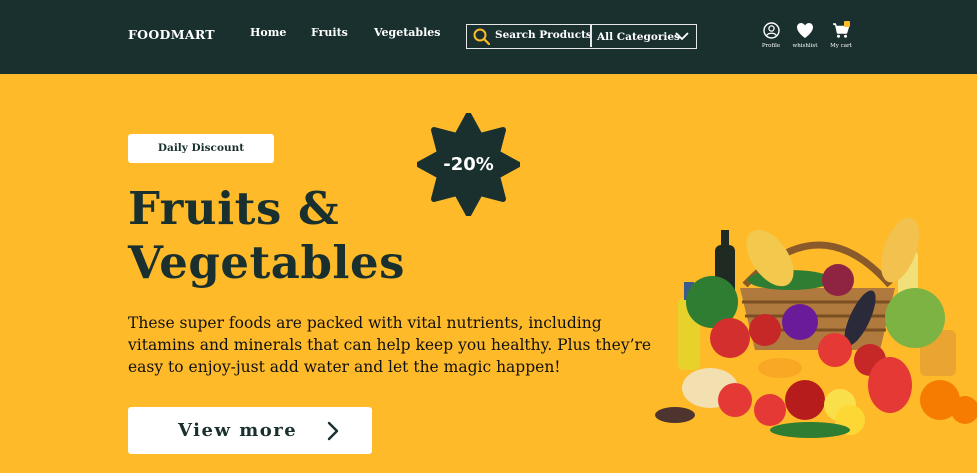 This screenshot has height=473, width=977. I want to click on view-more-button: View more, so click(250, 430).